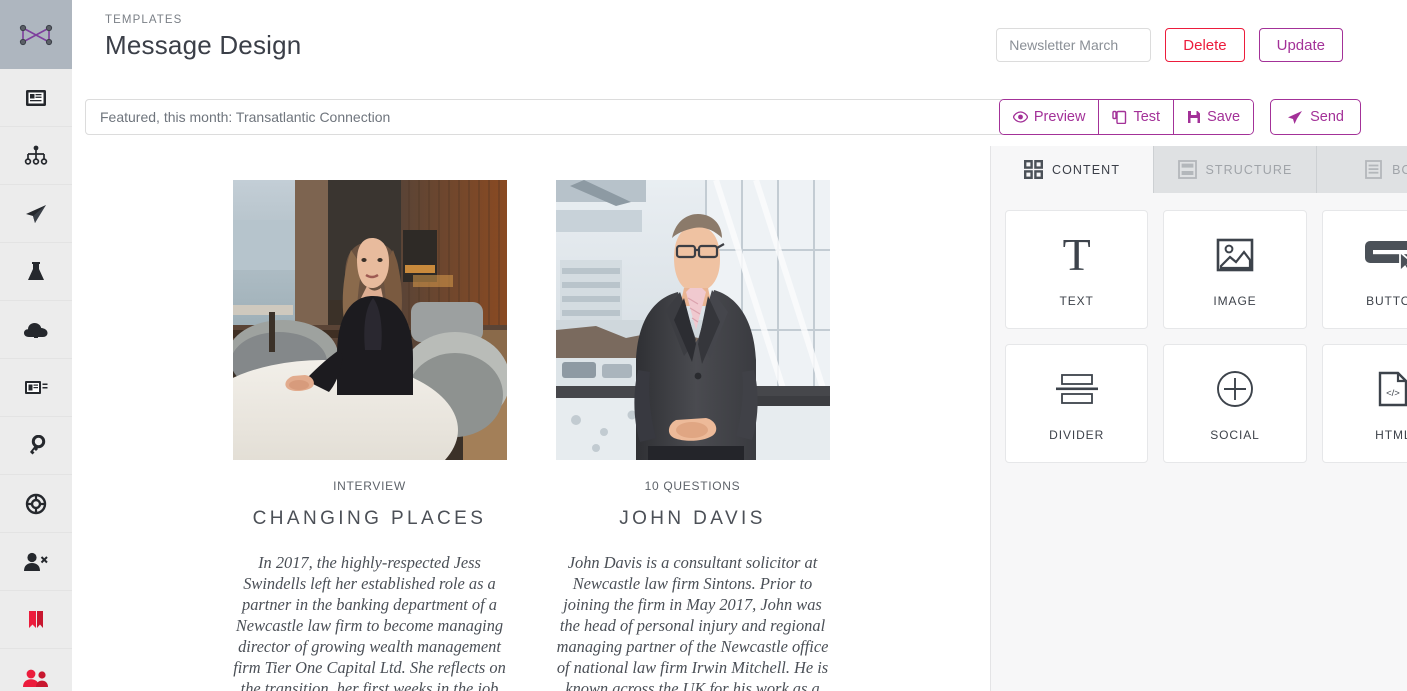 The image size is (1407, 691). I want to click on column-kicker: 10 QUESTIONS, so click(692, 486).